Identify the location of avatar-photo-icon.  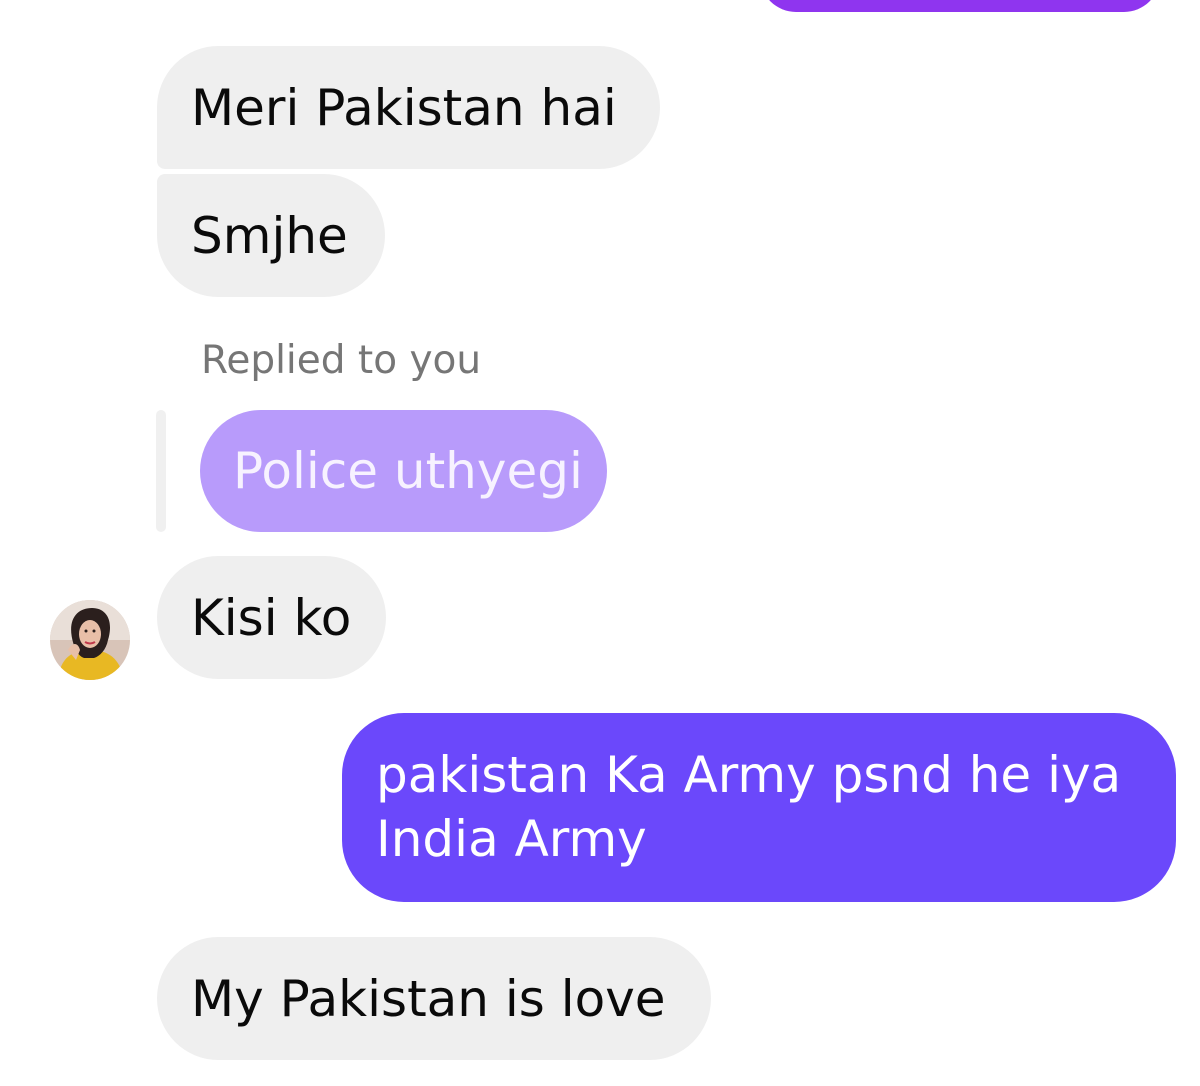
(90, 640).